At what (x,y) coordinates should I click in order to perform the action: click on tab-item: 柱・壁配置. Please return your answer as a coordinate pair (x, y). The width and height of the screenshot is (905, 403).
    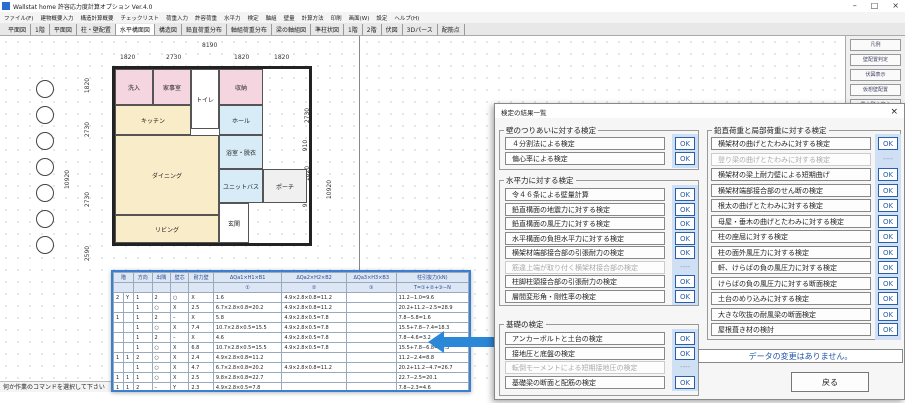
    Looking at the image, I should click on (96, 29).